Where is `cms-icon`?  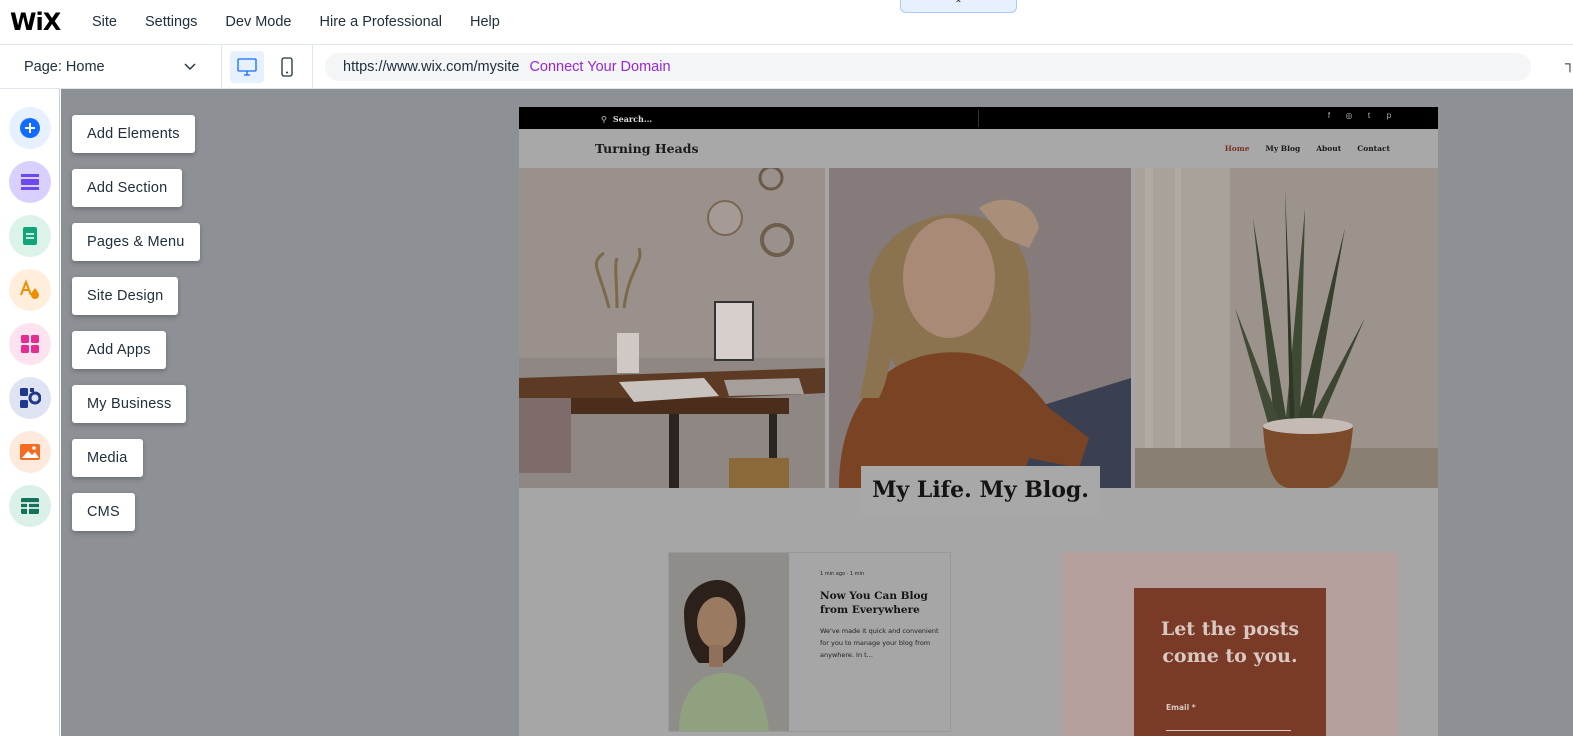
cms-icon is located at coordinates (30, 506).